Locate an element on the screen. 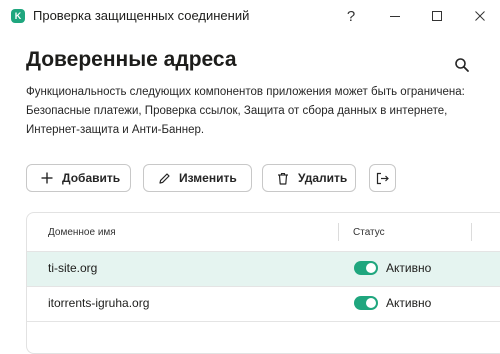  table-row: ti-site.org Активно is located at coordinates (263, 269).